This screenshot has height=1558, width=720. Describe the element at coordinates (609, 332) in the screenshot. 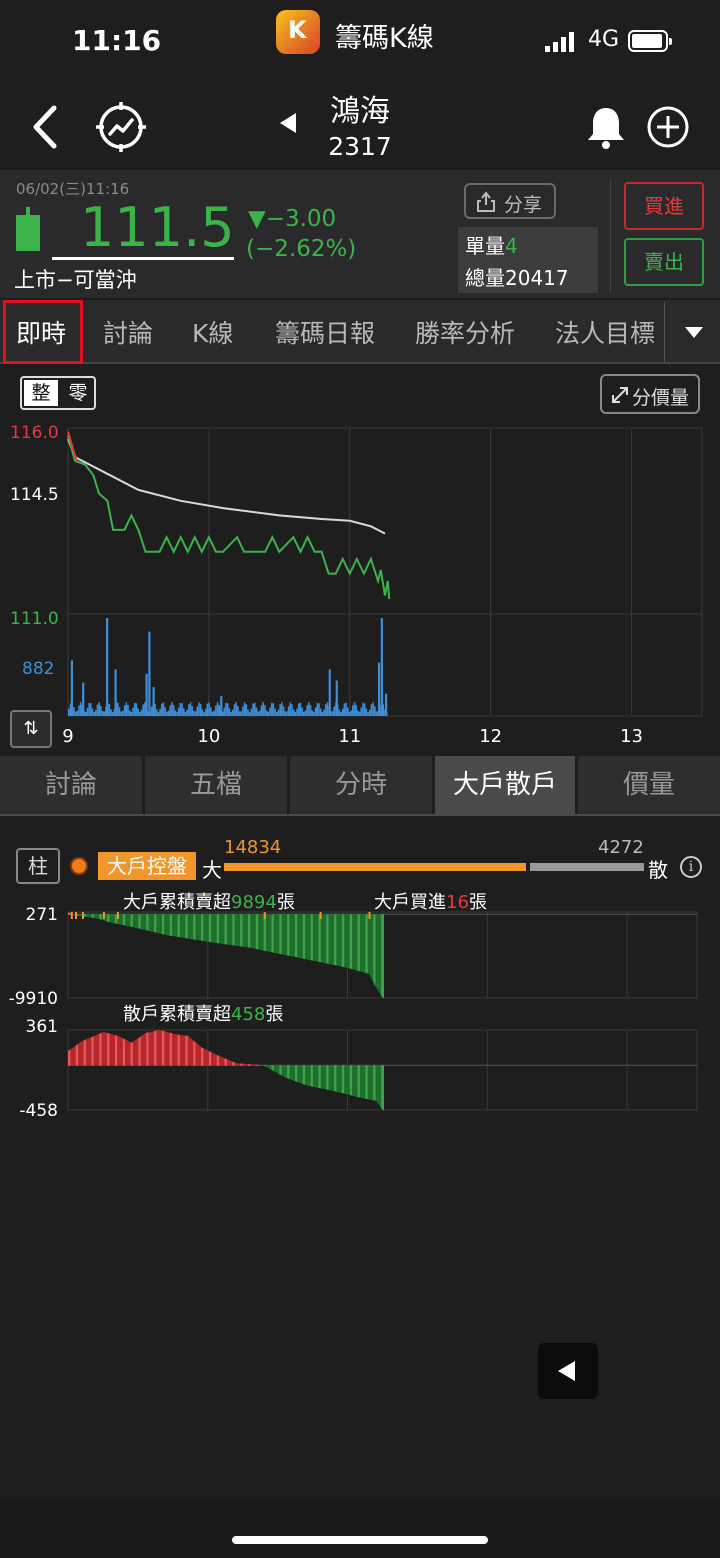

I see `tab-institutional-target: 法人目標` at that location.